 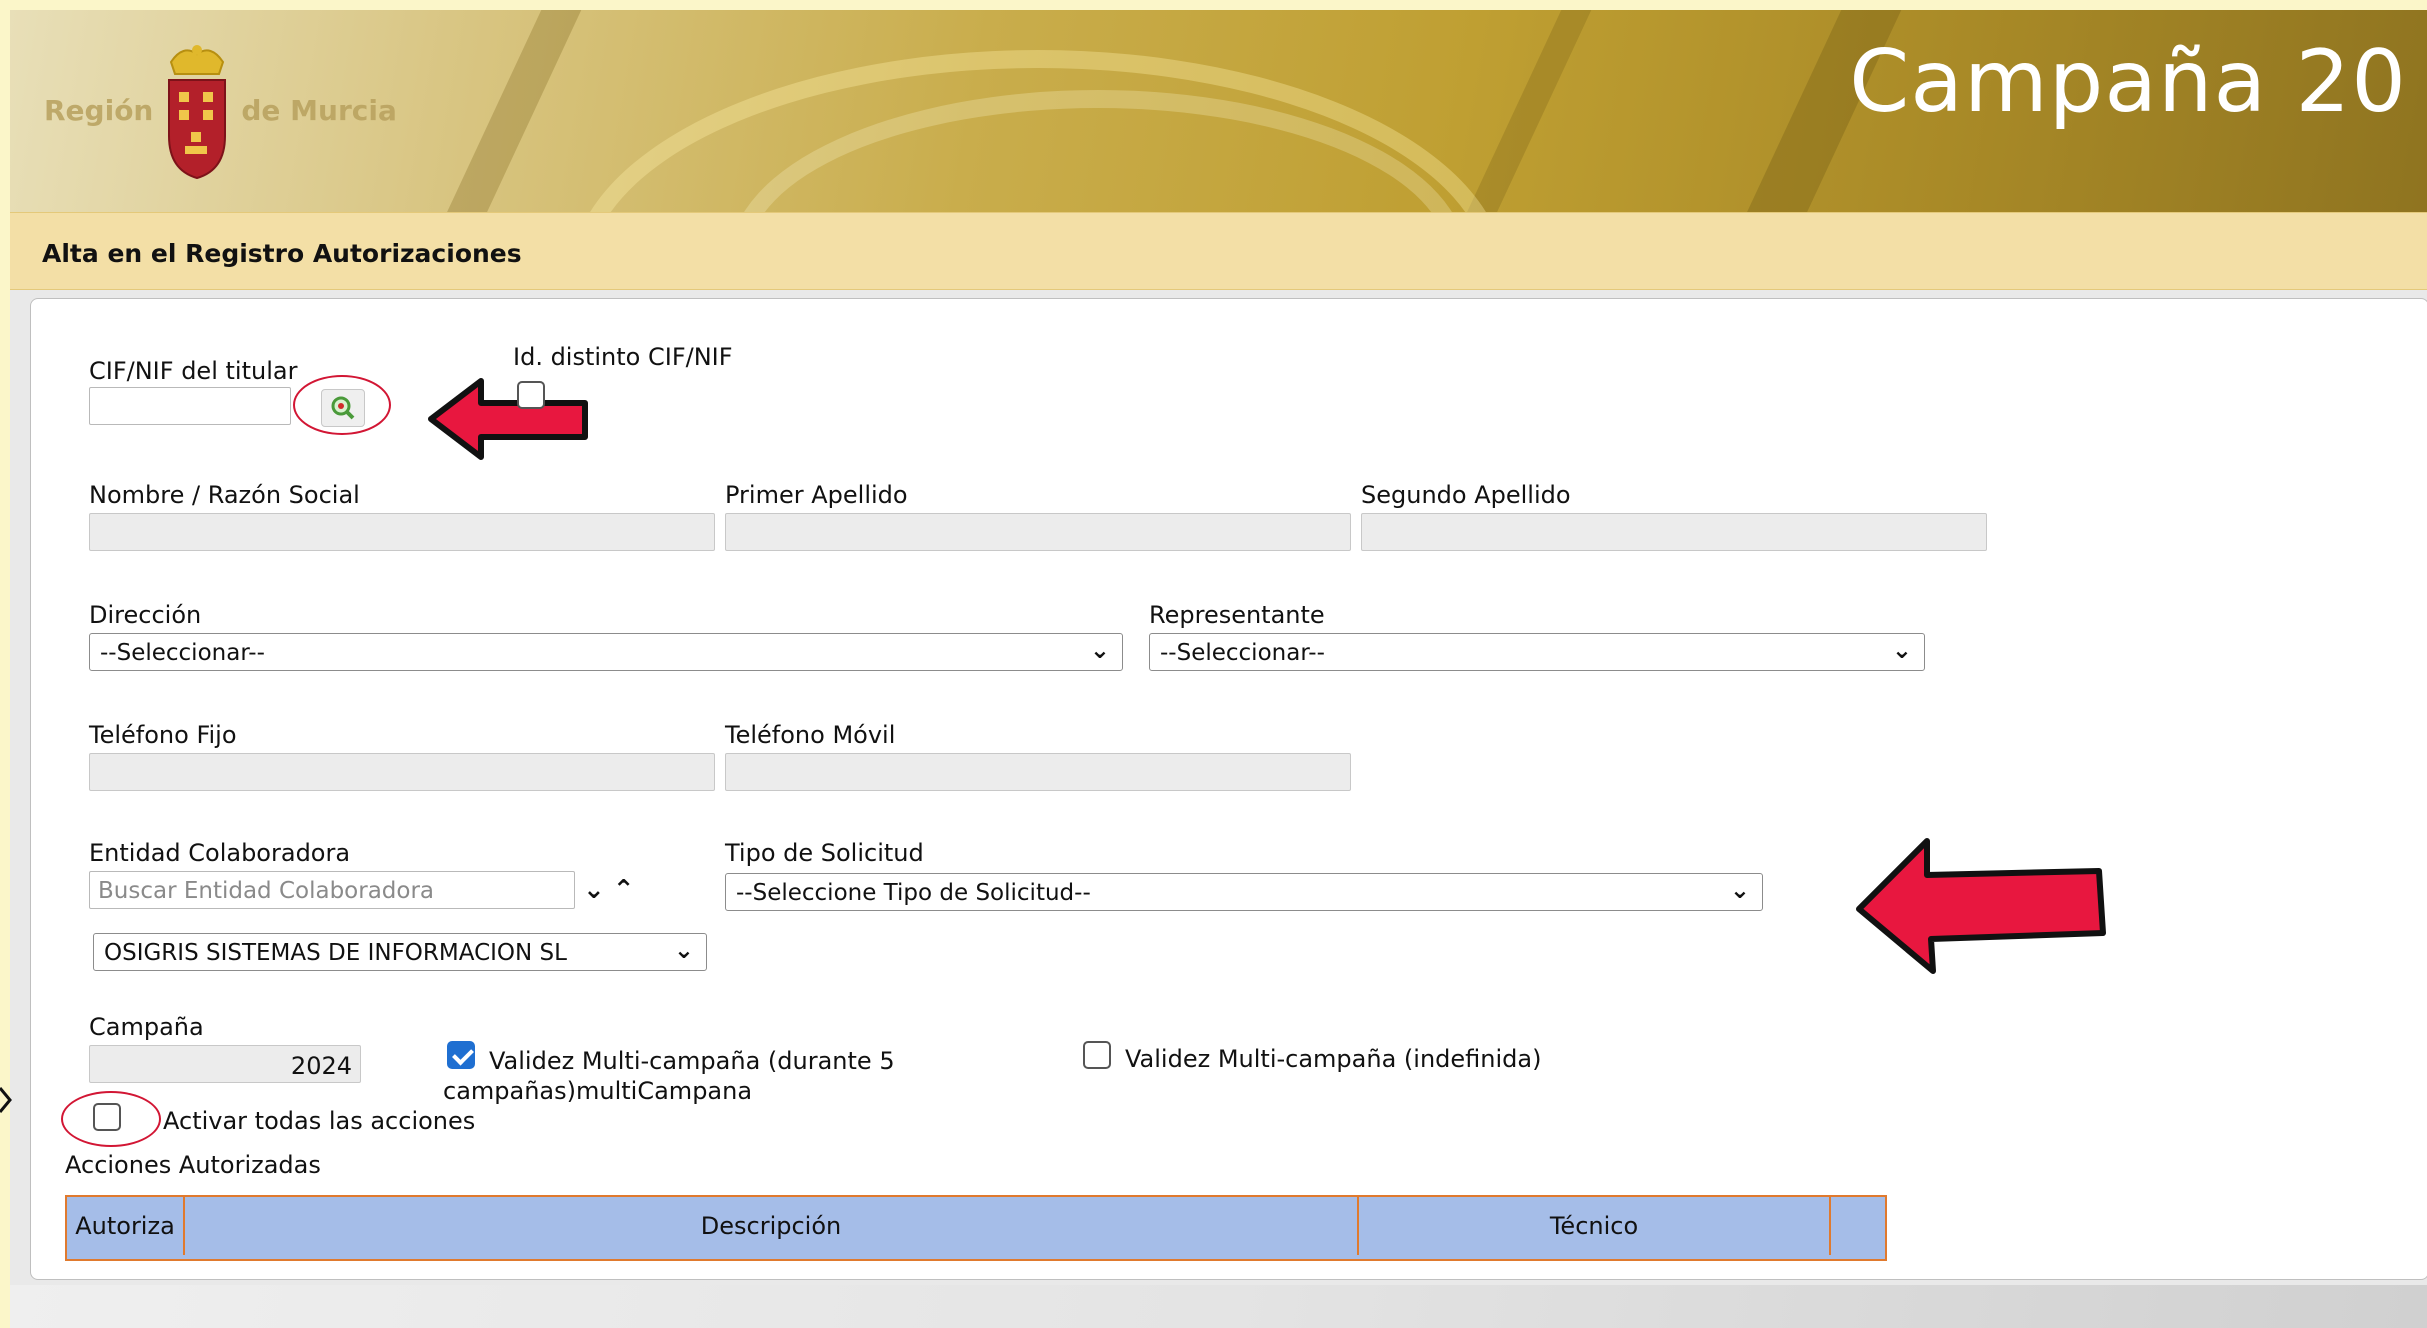 What do you see at coordinates (2128, 82) in the screenshot?
I see `campaign-title: Campaña 20` at bounding box center [2128, 82].